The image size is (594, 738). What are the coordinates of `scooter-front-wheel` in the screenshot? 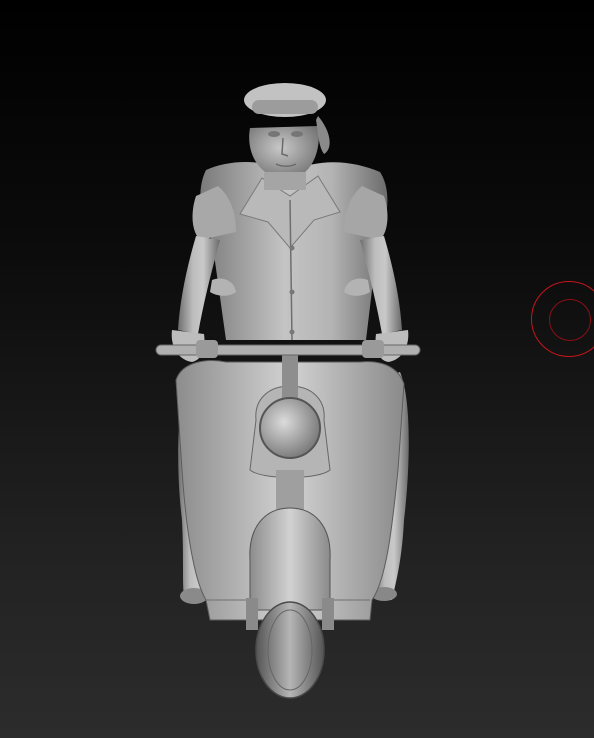 It's located at (290, 603).